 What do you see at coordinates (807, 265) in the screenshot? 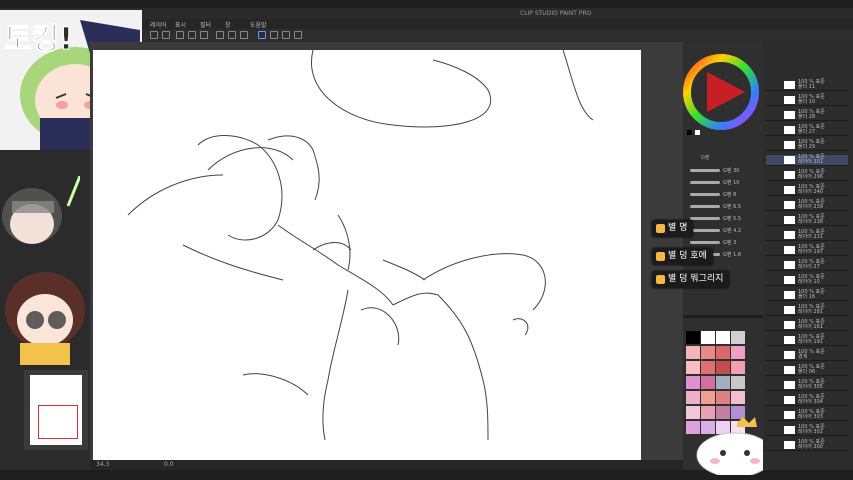
I see `layer-row: 100 % 표준 레이어 27` at bounding box center [807, 265].